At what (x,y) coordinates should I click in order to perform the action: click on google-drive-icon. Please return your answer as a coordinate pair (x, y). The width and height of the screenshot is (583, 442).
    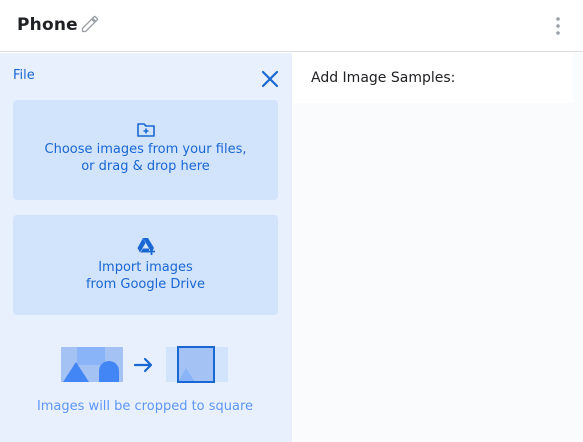
    Looking at the image, I should click on (146, 246).